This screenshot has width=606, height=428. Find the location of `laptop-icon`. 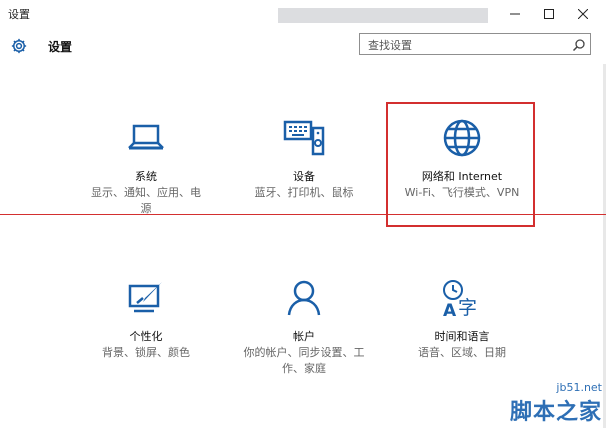

laptop-icon is located at coordinates (146, 140).